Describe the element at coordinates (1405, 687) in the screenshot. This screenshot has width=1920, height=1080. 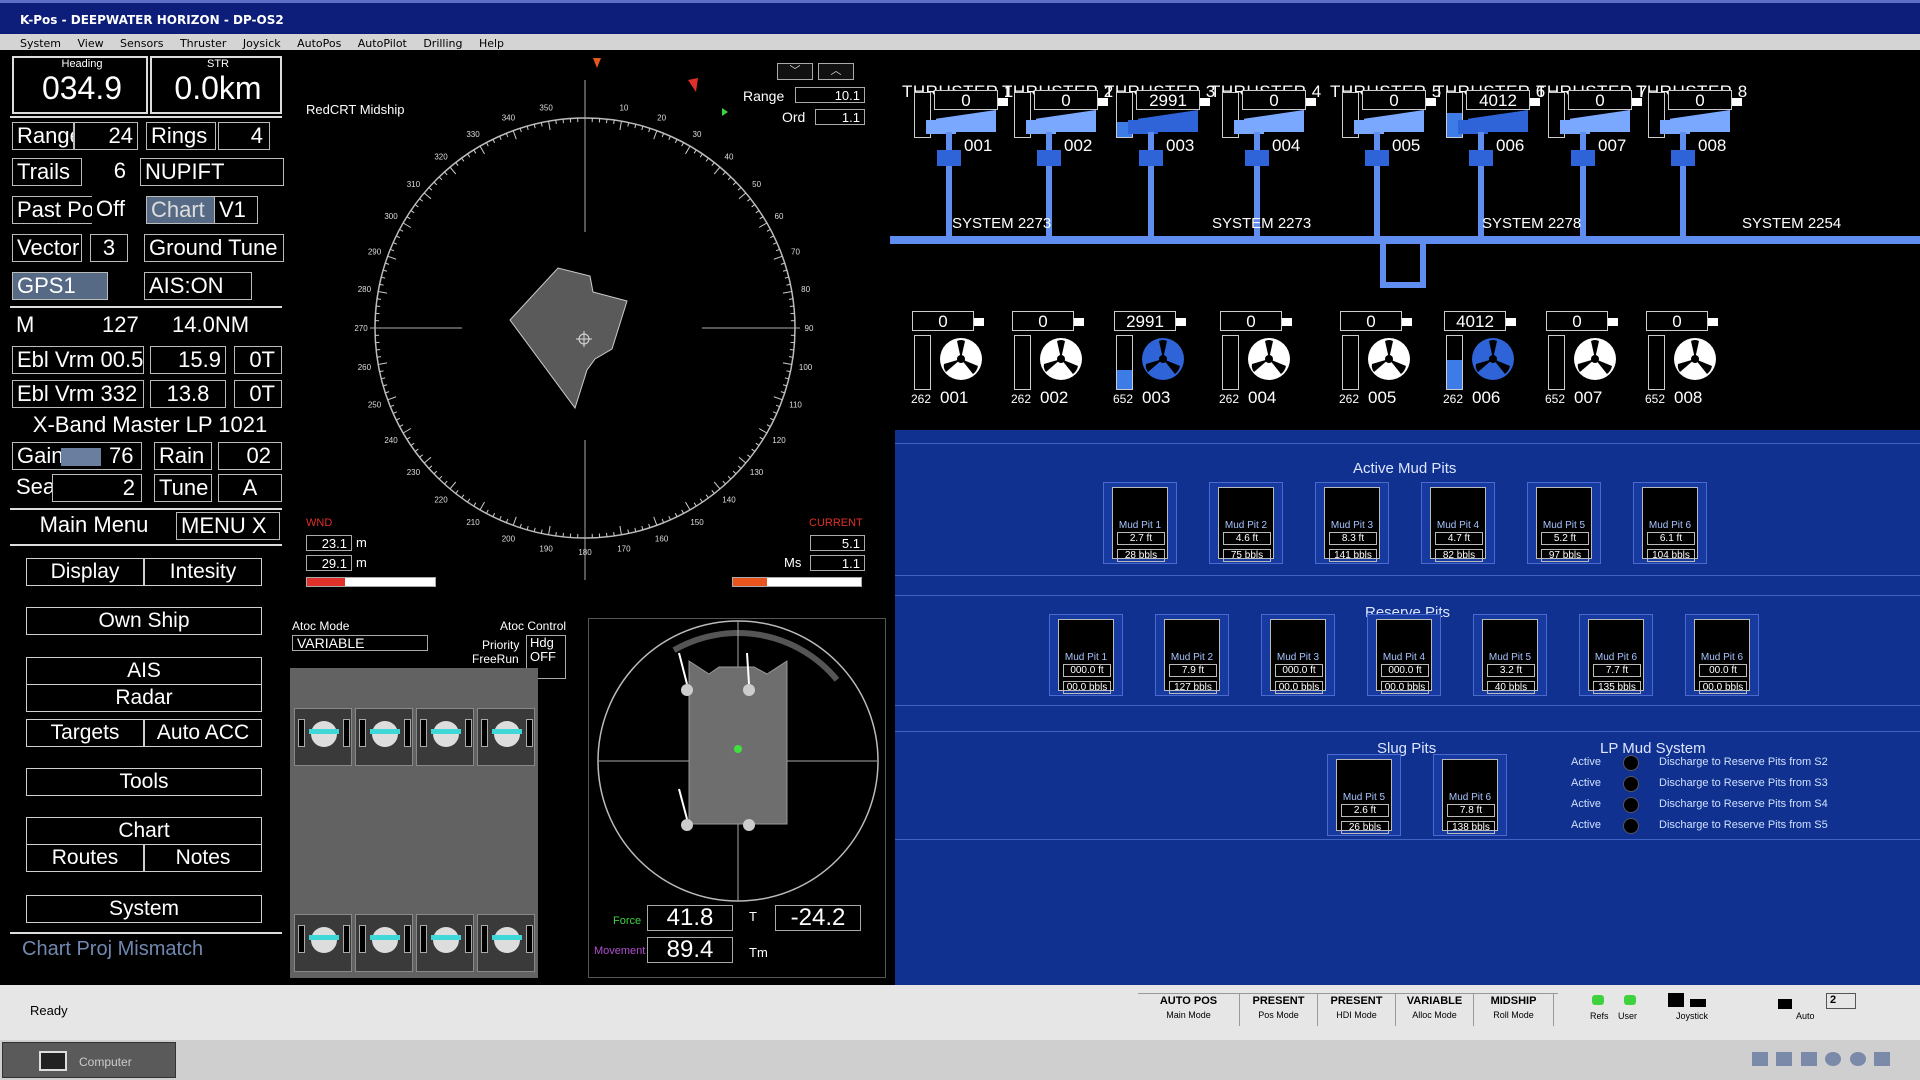
I see `pit-volume: 00.0 bbls` at that location.